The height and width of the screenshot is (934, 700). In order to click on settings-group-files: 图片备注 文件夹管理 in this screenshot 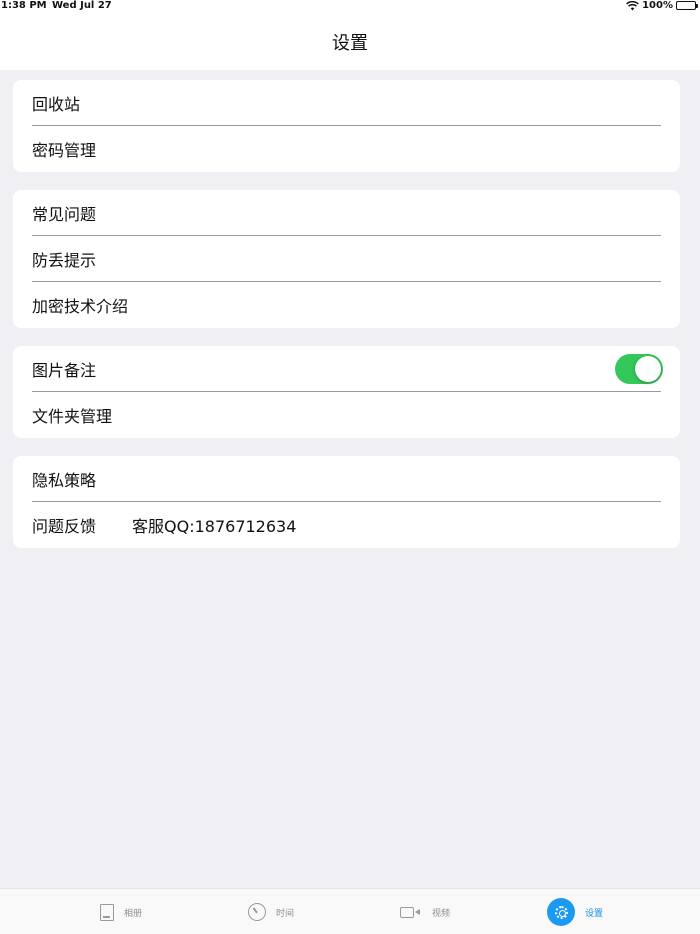, I will do `click(346, 392)`.